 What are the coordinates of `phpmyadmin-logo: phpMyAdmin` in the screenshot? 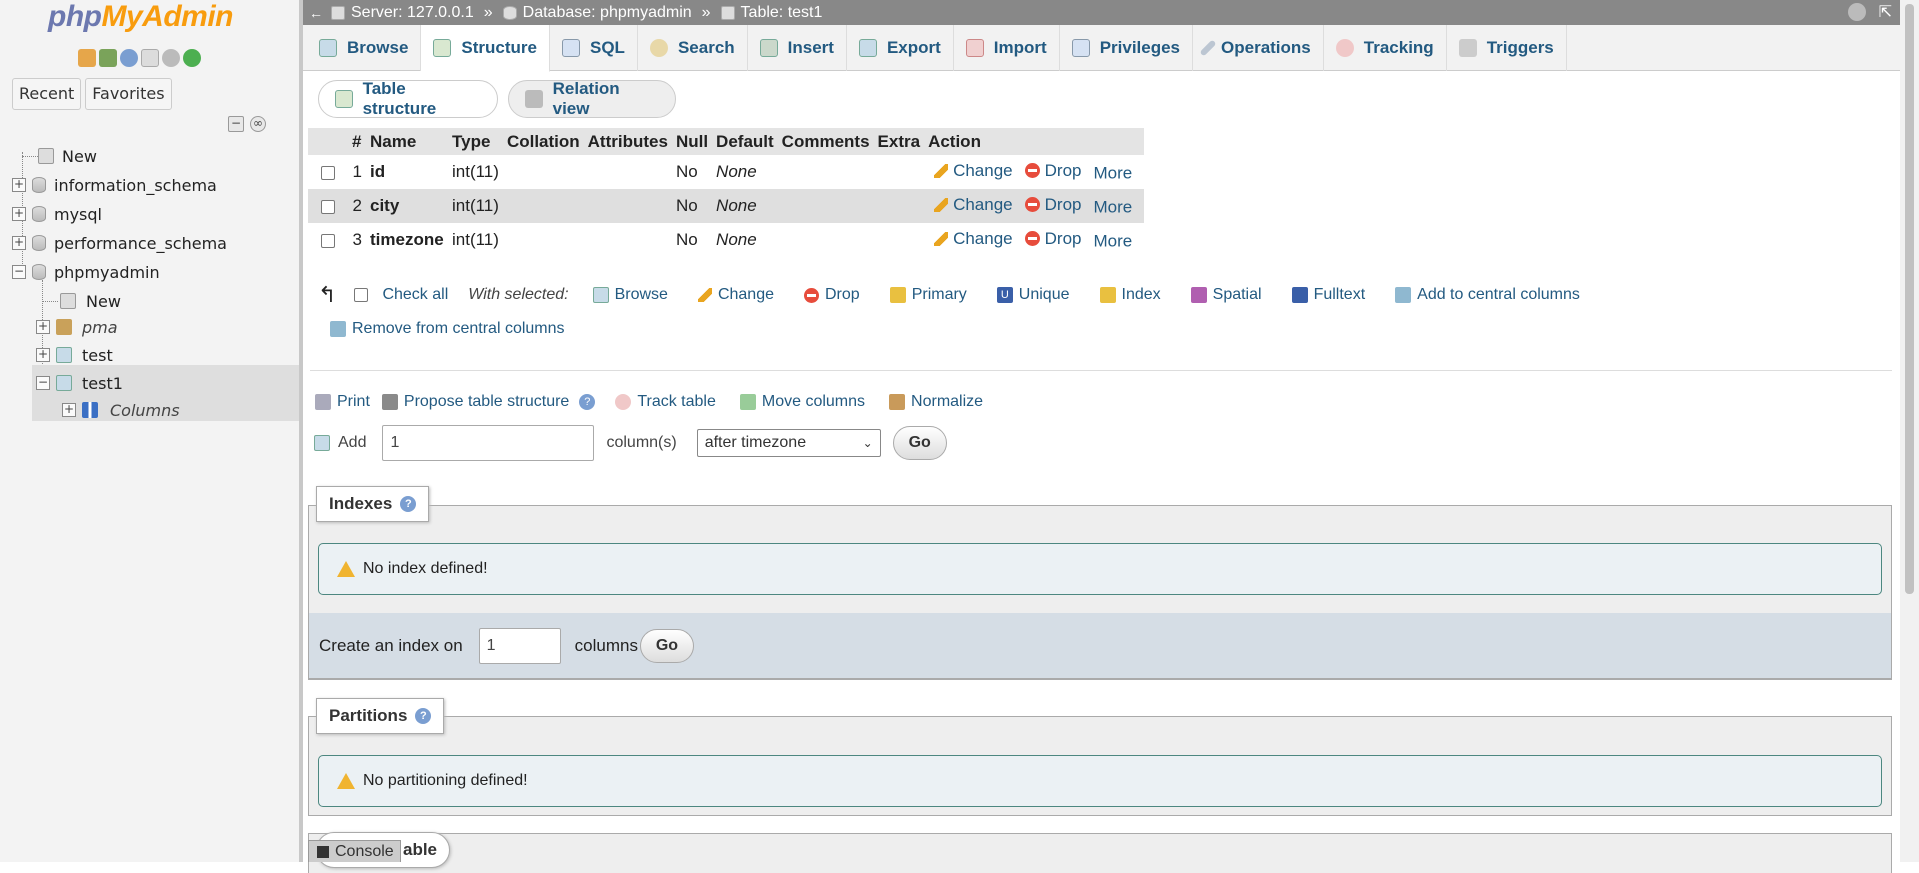 It's located at (140, 17).